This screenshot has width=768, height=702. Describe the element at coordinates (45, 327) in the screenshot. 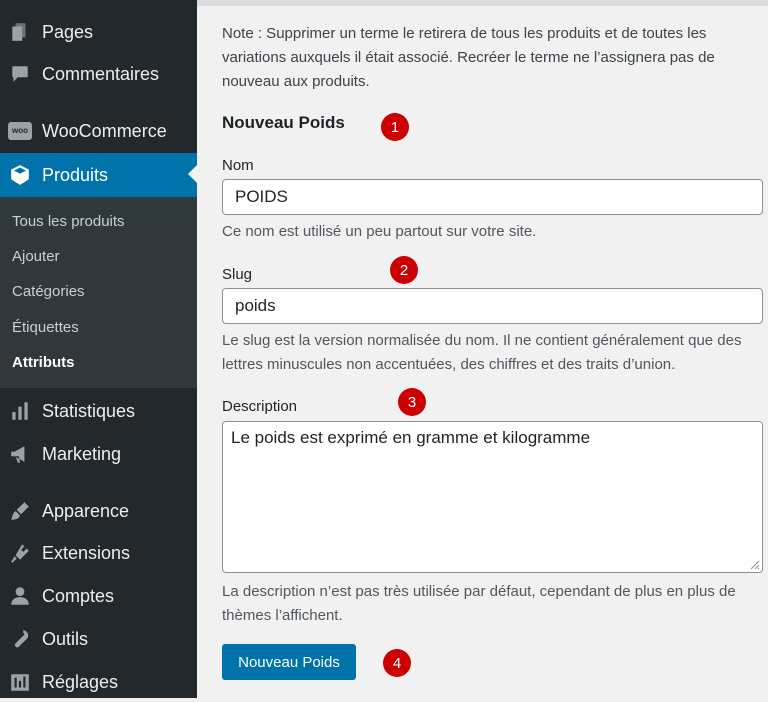

I see `submenu-etiquettes: Étiquettes` at that location.